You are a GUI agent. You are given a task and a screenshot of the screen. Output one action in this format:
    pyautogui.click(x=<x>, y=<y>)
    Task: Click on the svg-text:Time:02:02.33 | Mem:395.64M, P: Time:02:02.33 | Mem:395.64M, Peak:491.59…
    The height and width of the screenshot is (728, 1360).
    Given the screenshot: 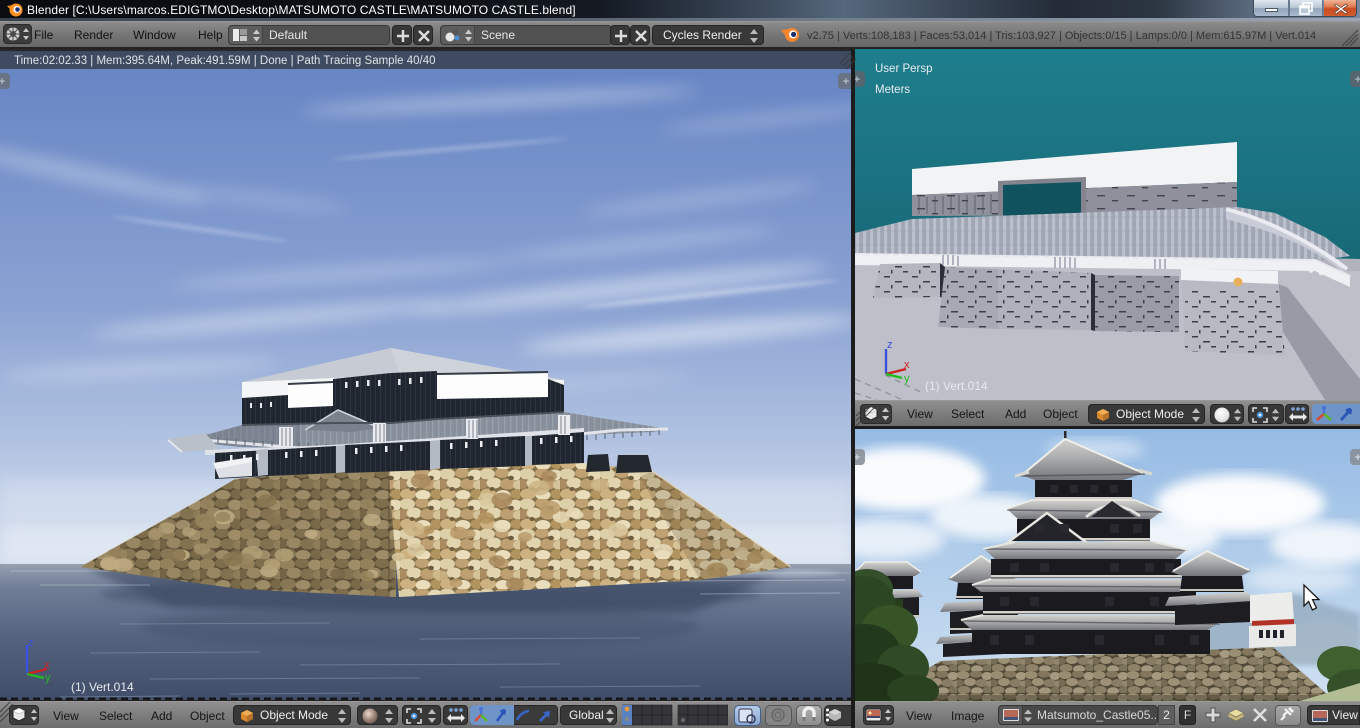 What is the action you would take?
    pyautogui.click(x=225, y=61)
    